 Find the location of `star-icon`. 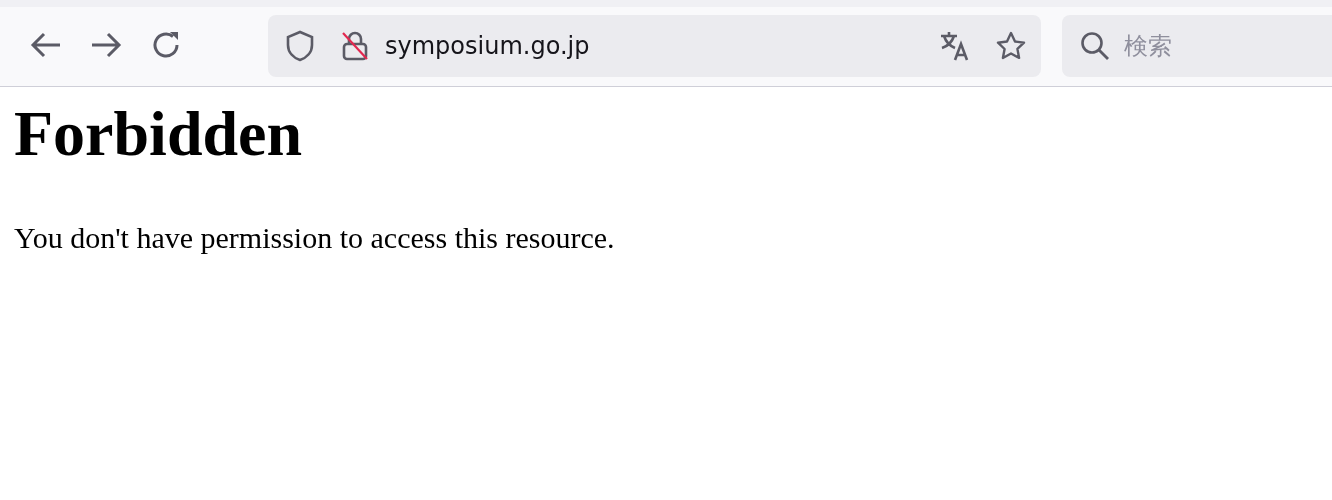

star-icon is located at coordinates (1011, 46).